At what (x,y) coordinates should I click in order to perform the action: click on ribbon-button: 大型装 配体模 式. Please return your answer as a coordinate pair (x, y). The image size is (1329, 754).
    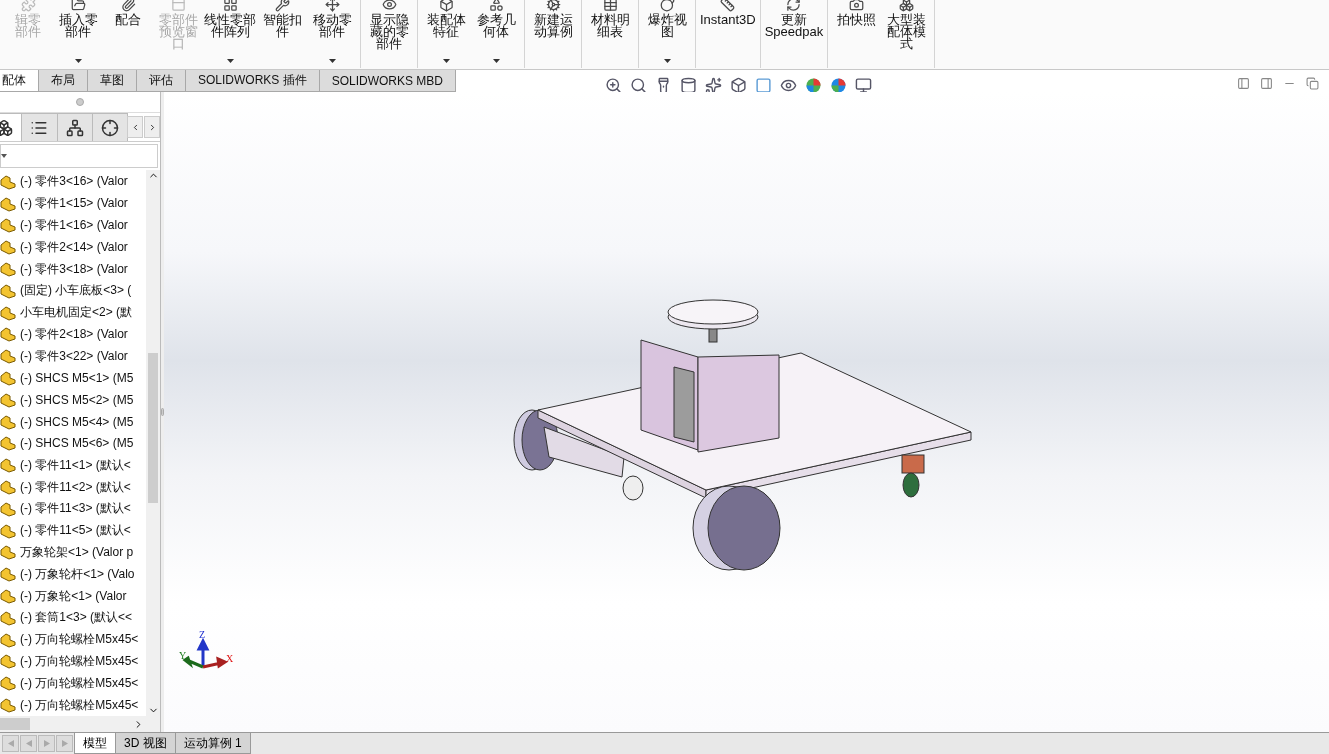
    Looking at the image, I should click on (906, 34).